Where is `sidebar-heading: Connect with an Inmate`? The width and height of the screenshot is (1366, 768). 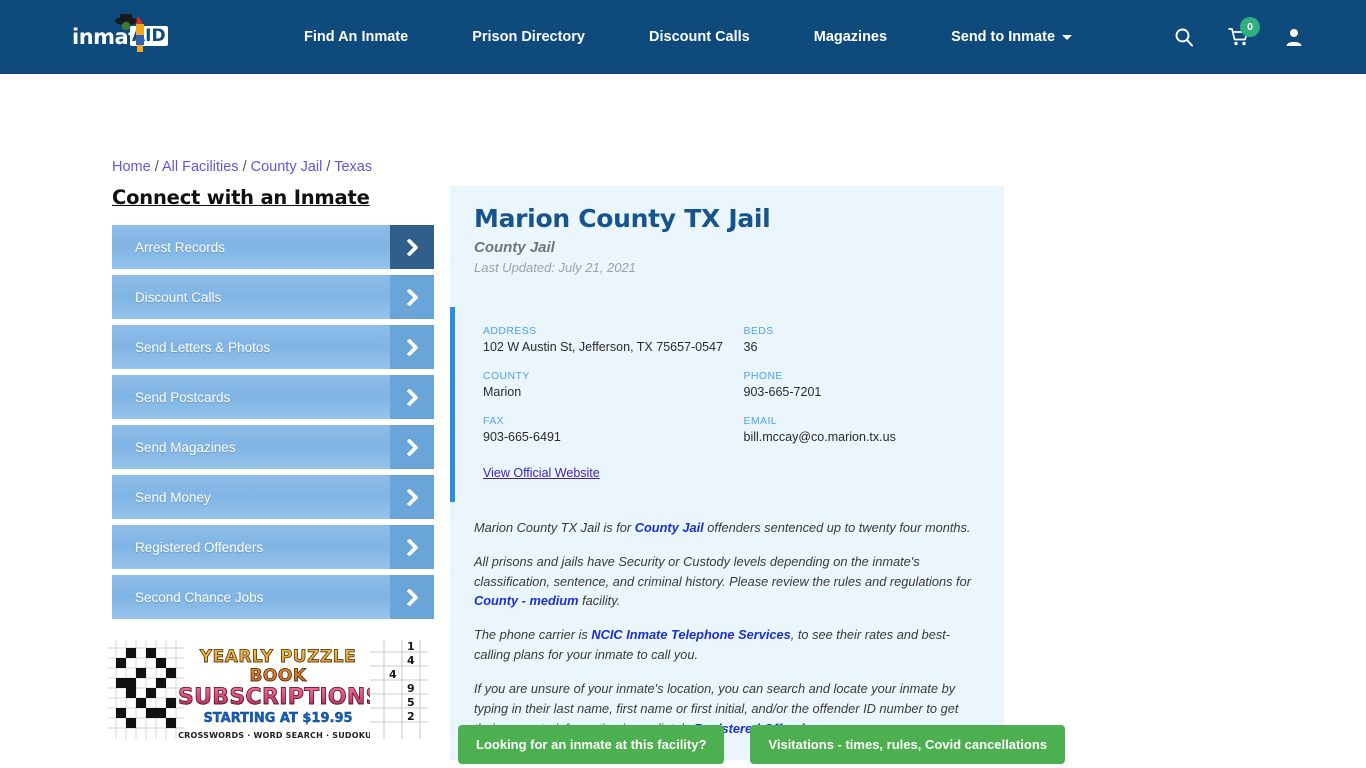 sidebar-heading: Connect with an Inmate is located at coordinates (241, 197).